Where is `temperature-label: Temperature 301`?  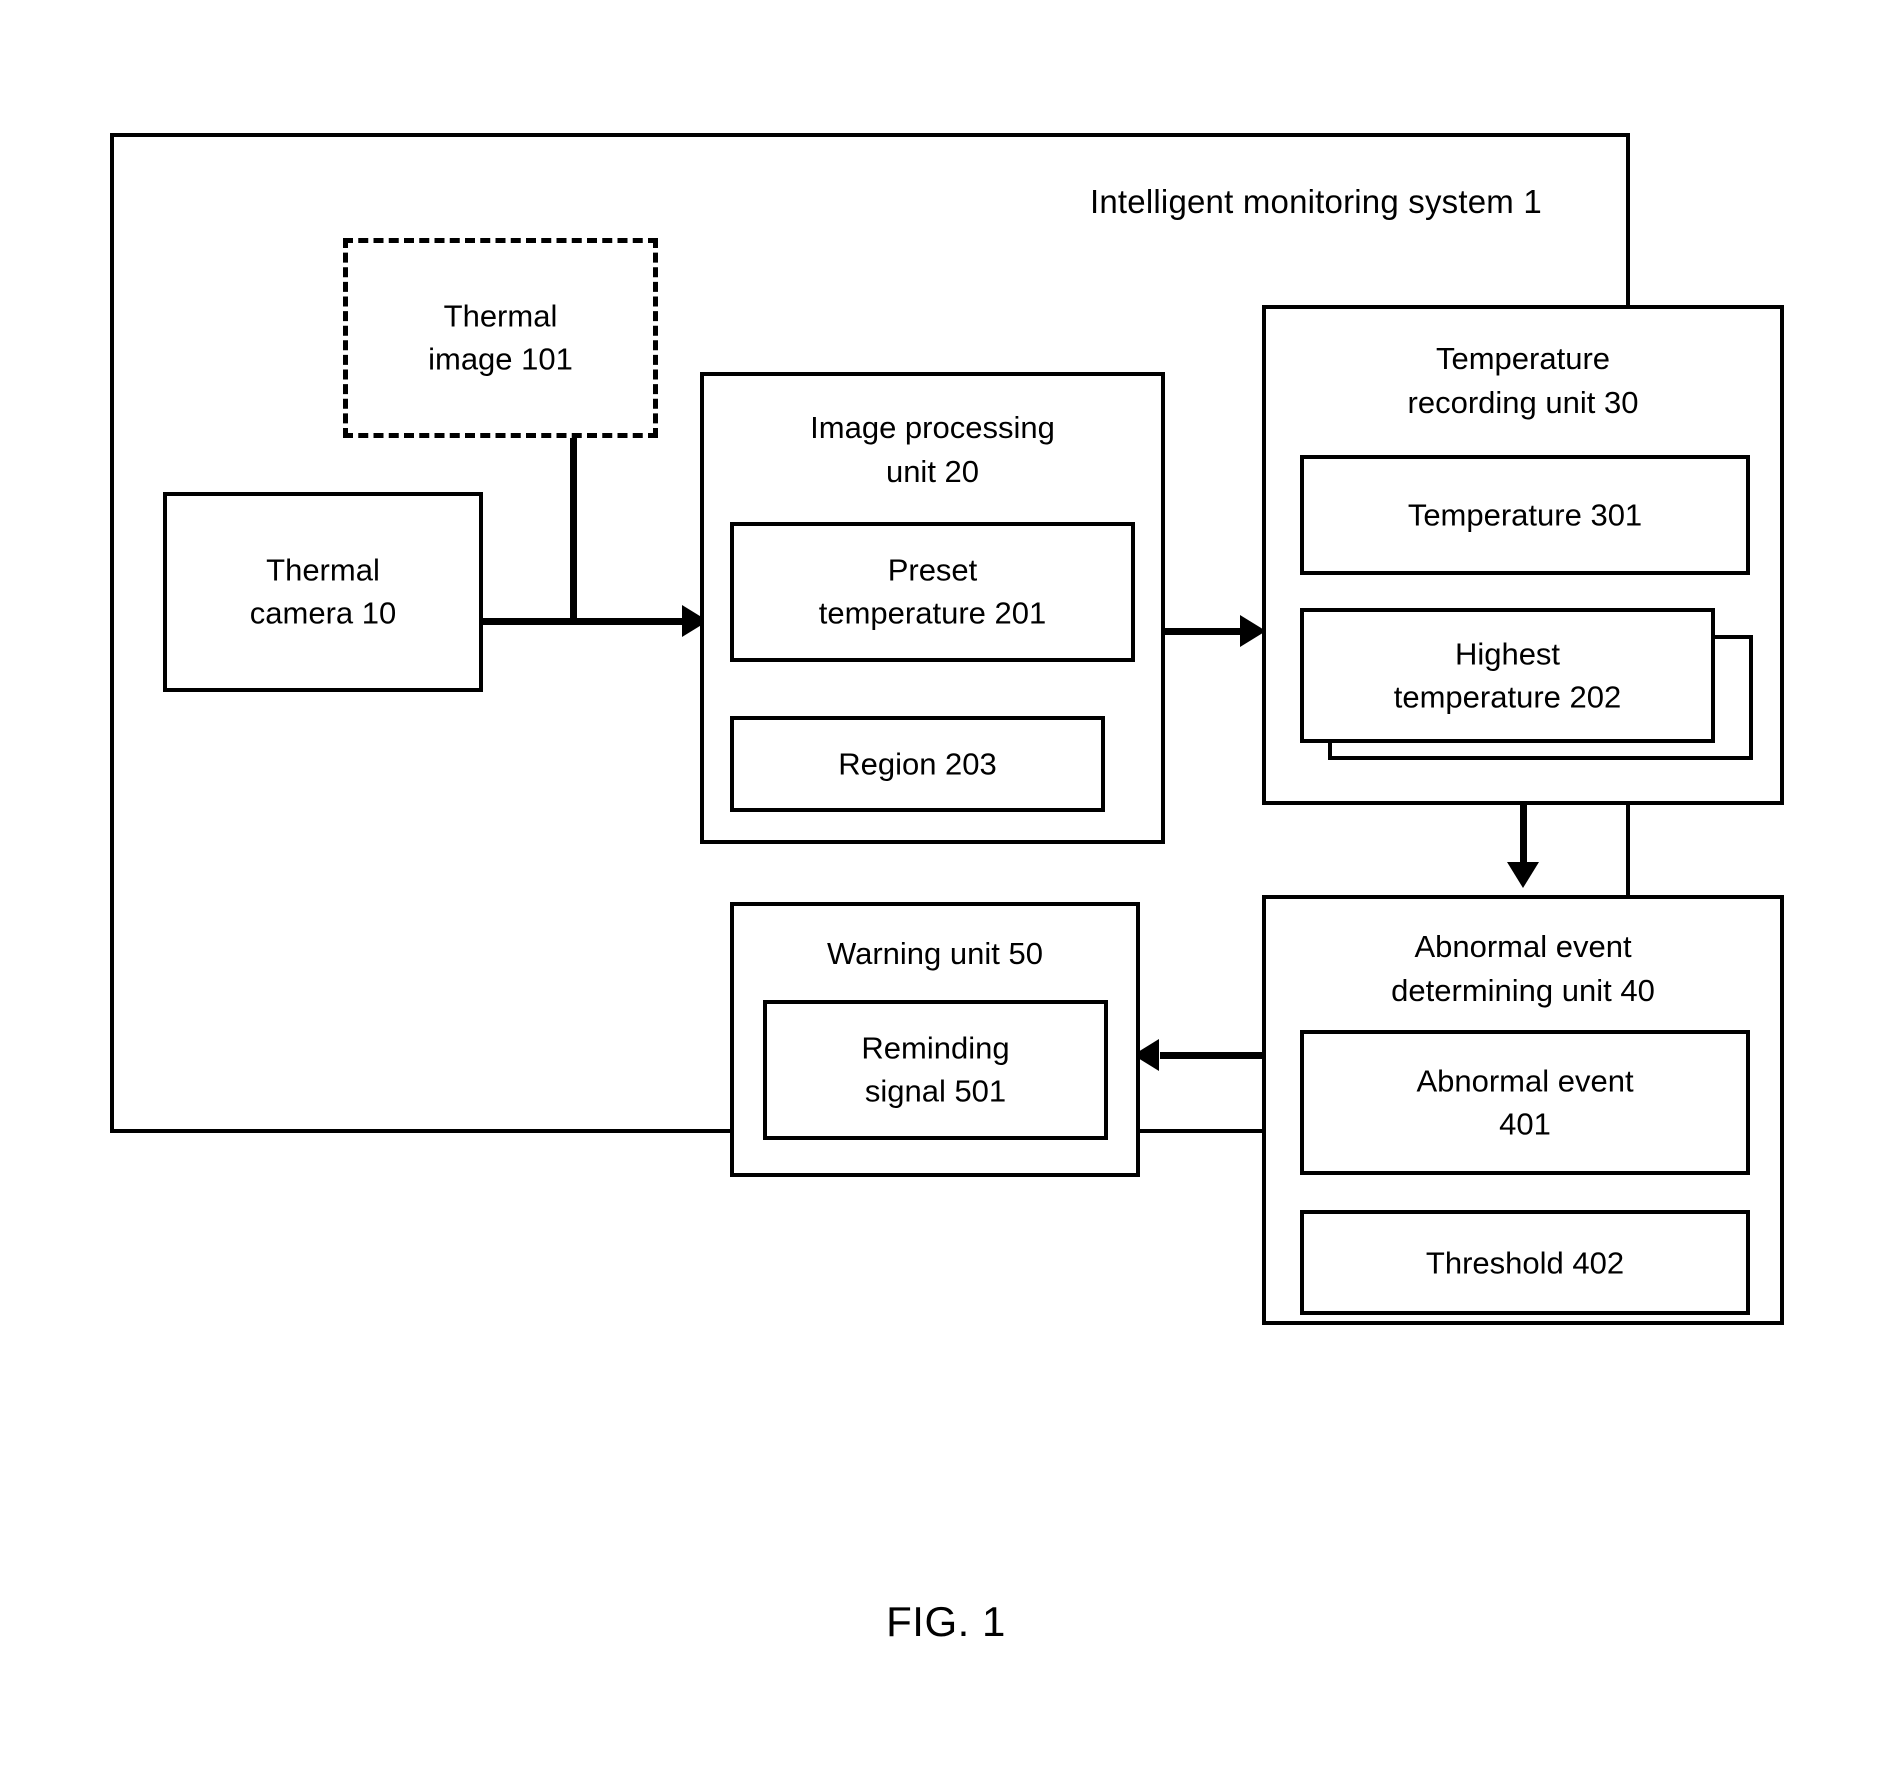 temperature-label: Temperature 301 is located at coordinates (1525, 515).